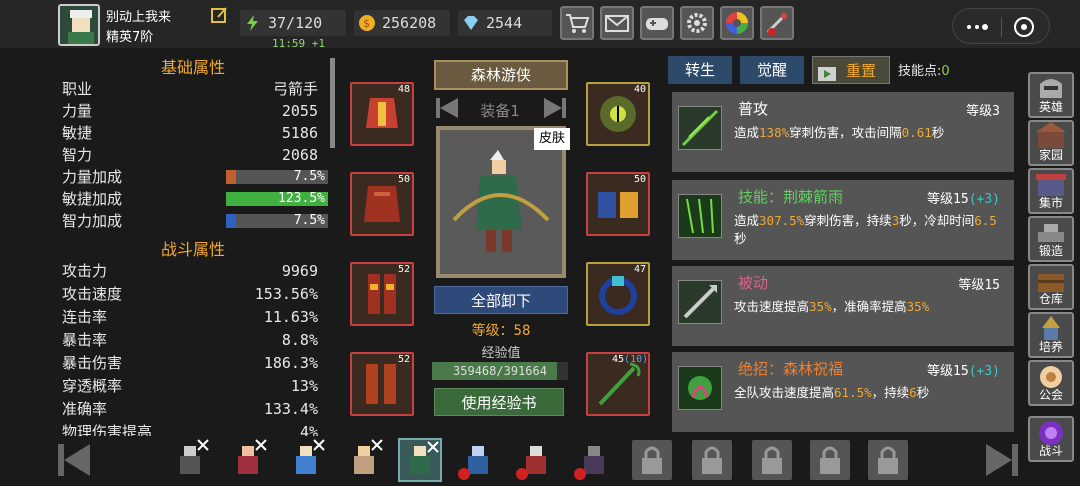 This screenshot has width=1080, height=486. I want to click on roster-prev-arrow-icon, so click(76, 460).